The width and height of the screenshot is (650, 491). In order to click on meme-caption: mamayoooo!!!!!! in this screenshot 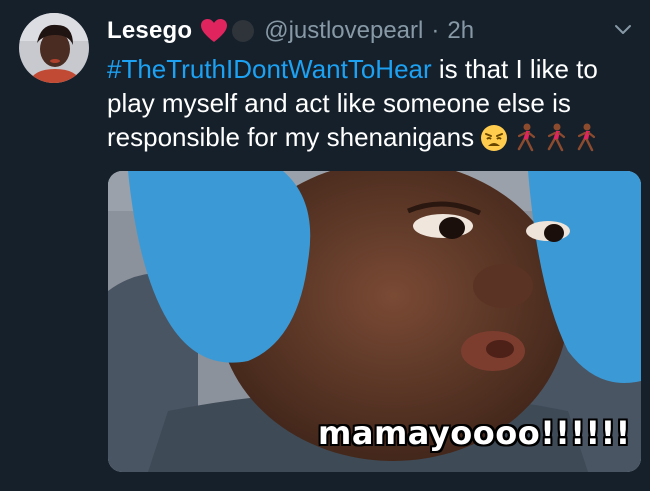, I will do `click(474, 433)`.